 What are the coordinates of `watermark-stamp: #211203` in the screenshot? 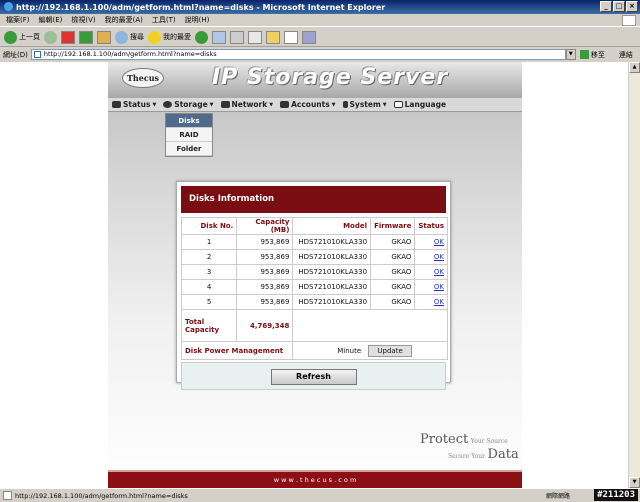 It's located at (616, 495).